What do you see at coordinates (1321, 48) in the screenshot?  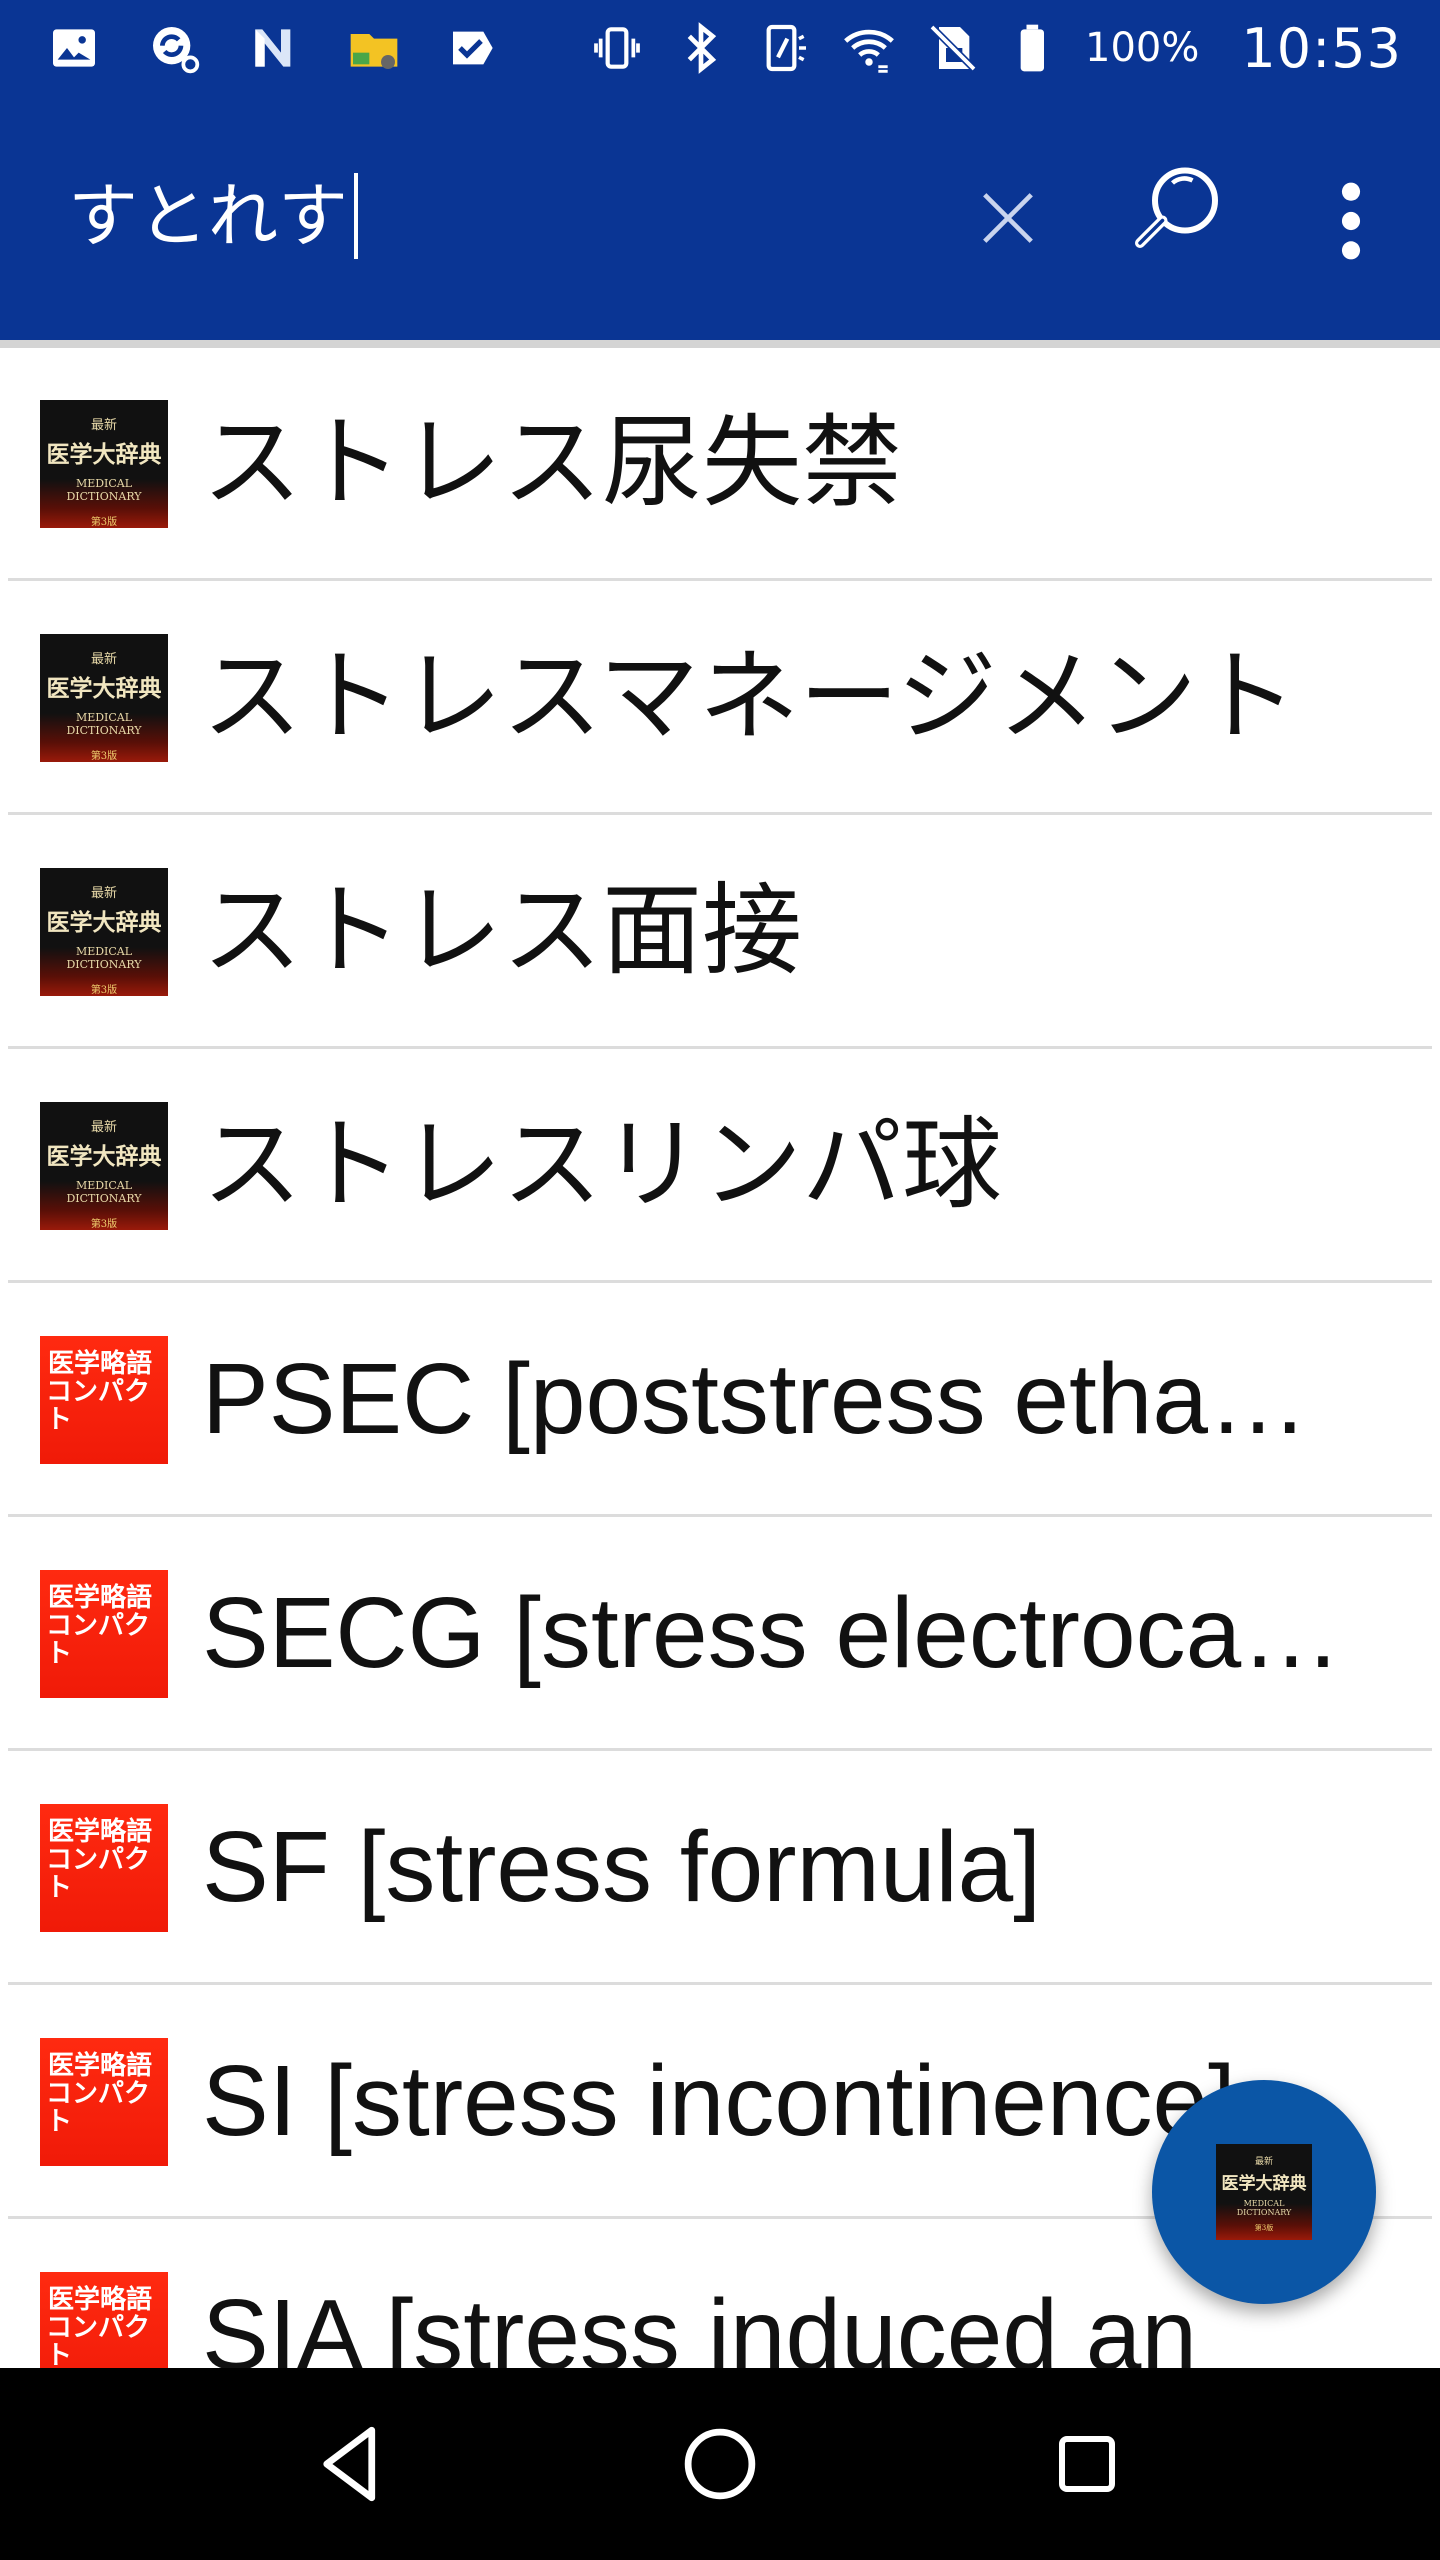 I see `clock: 10:53` at bounding box center [1321, 48].